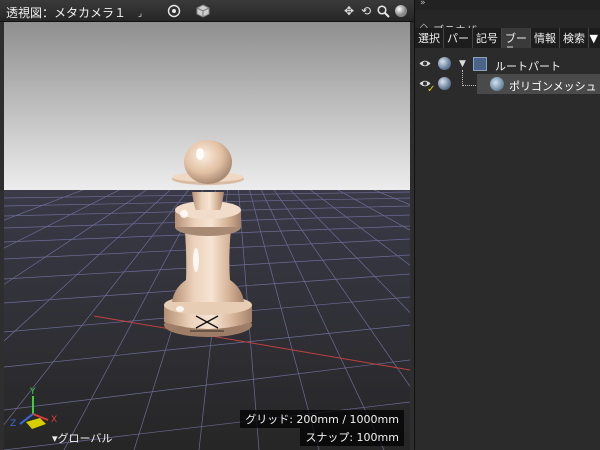 This screenshot has height=450, width=600. I want to click on coordinate-mode-dropdown: ▾グローバル, so click(82, 438).